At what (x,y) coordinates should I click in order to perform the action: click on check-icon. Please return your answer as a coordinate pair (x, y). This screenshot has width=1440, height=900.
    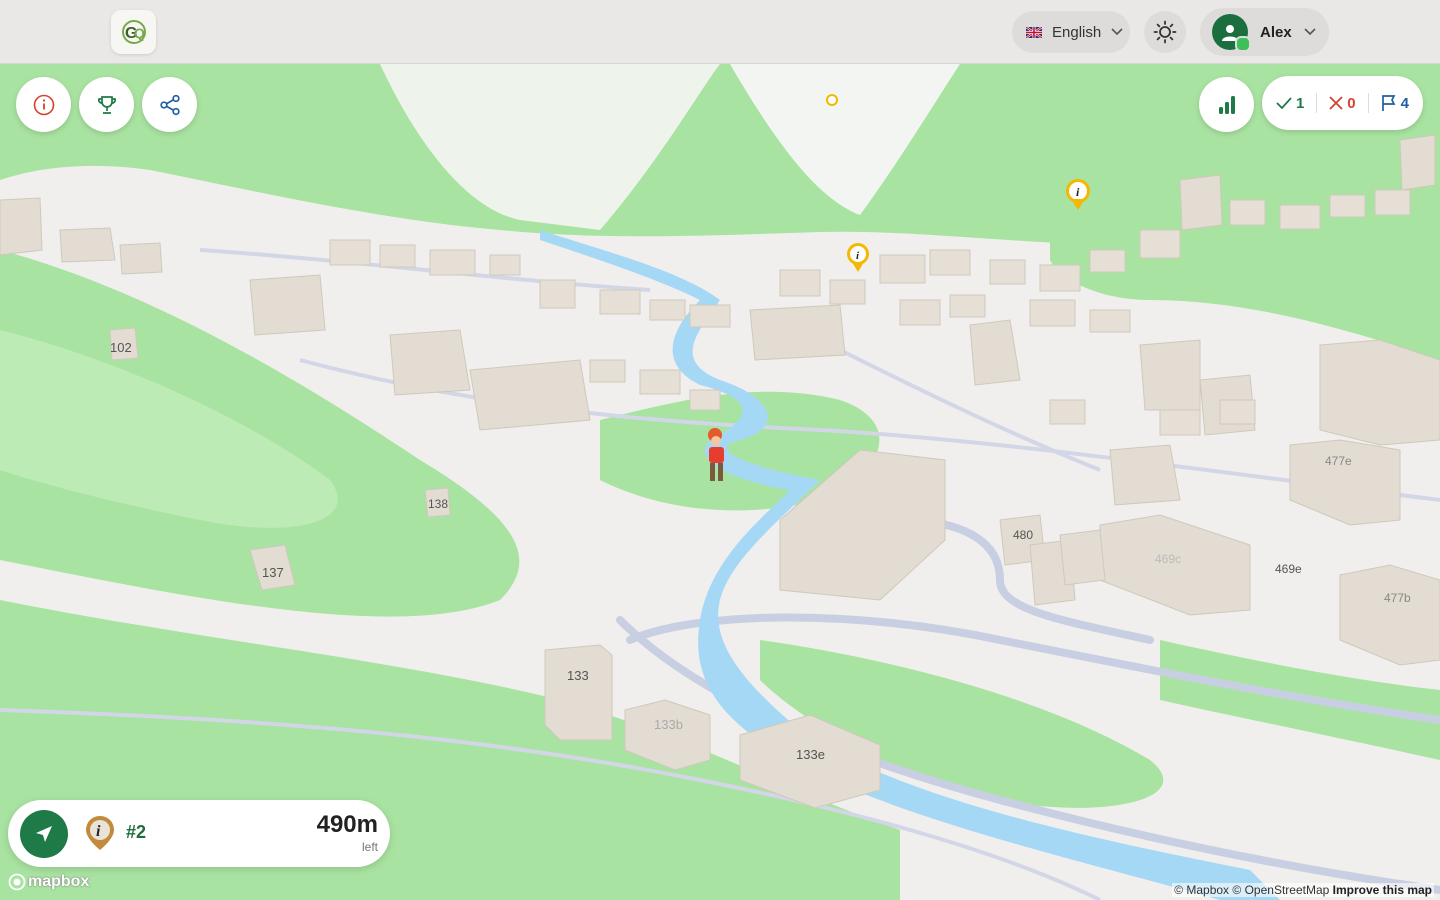
    Looking at the image, I should click on (1284, 103).